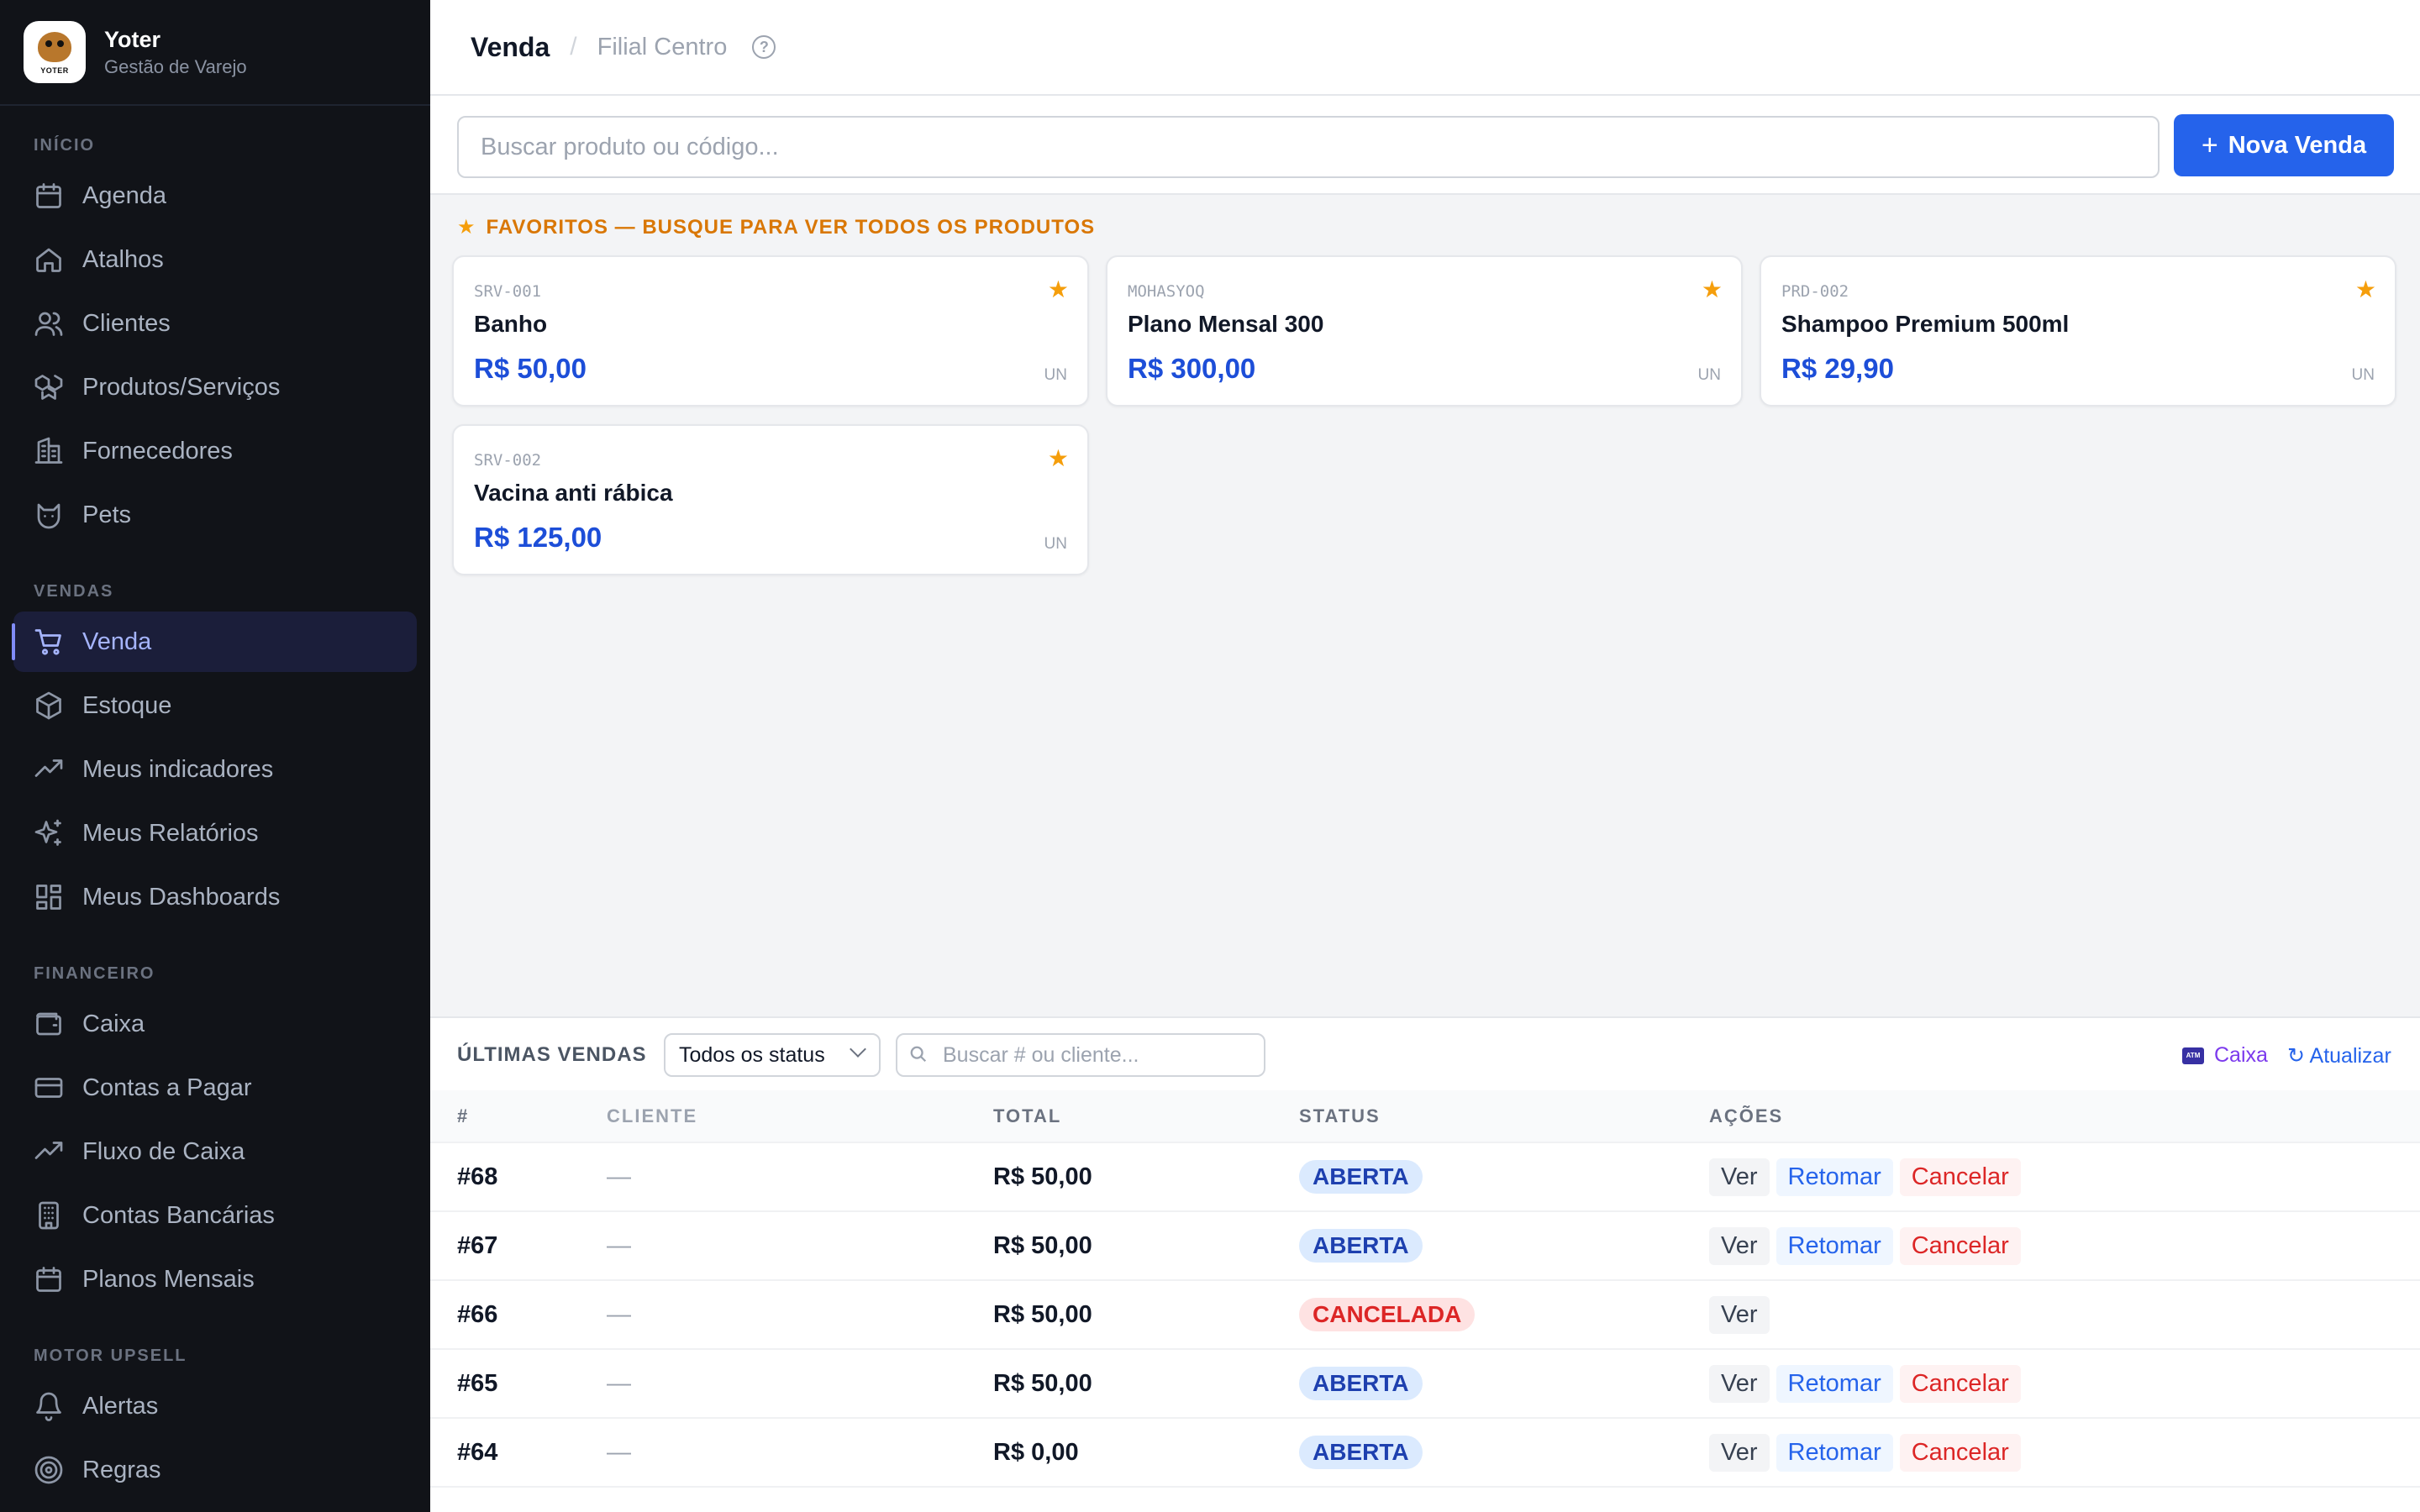 Image resolution: width=2420 pixels, height=1512 pixels. Describe the element at coordinates (49, 1470) in the screenshot. I see `target-icon` at that location.